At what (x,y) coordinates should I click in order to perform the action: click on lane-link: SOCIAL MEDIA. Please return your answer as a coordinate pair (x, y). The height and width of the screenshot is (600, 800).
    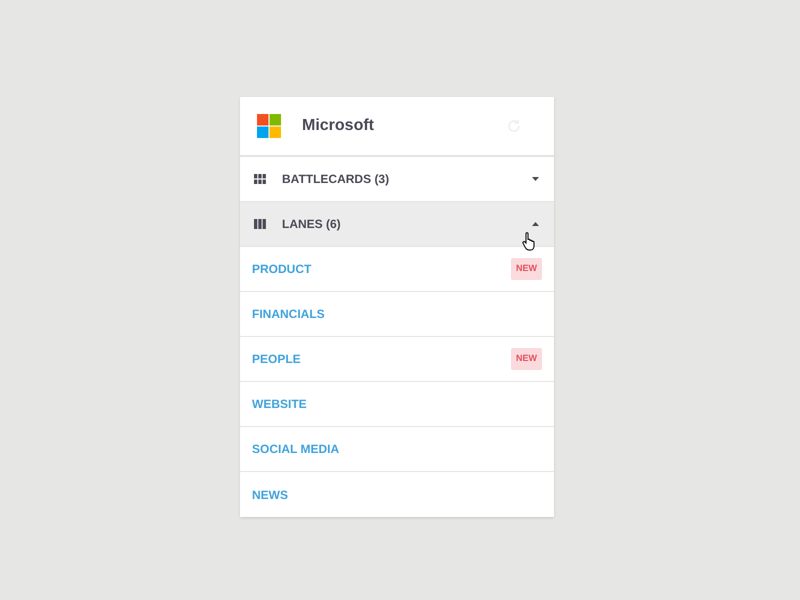
    Looking at the image, I should click on (296, 449).